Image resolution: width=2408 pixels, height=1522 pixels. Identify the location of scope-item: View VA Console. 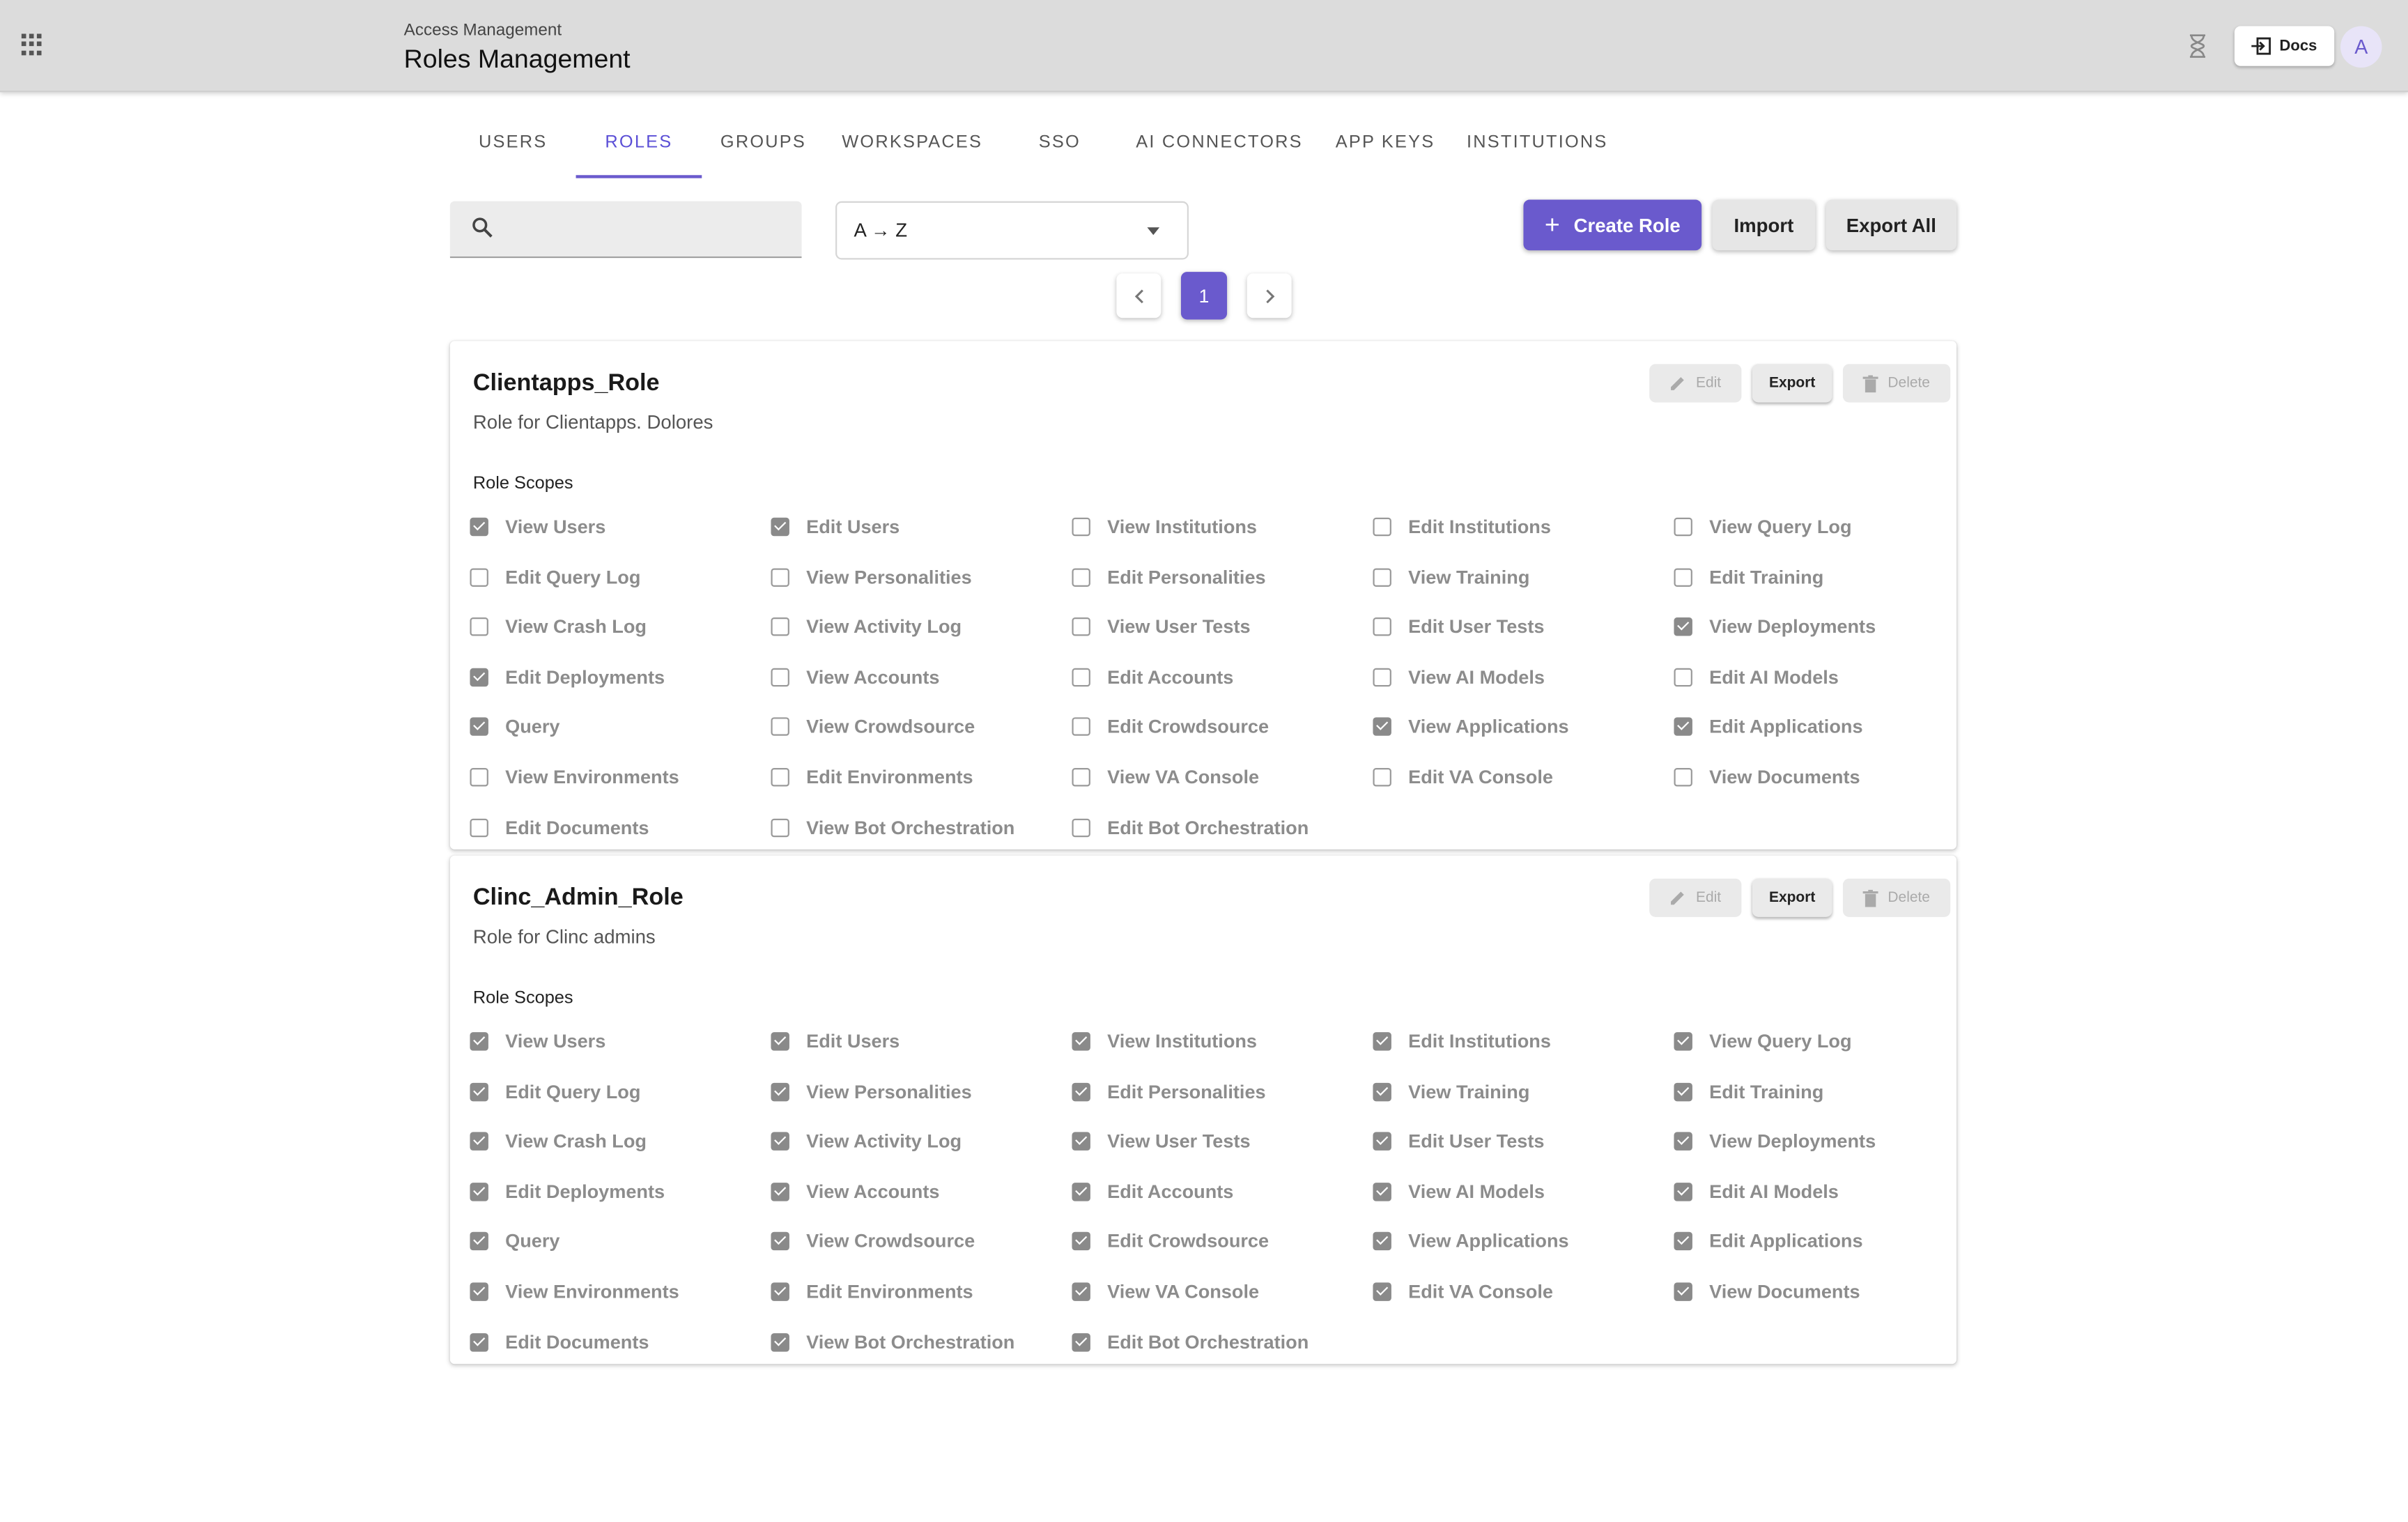
(1165, 1291).